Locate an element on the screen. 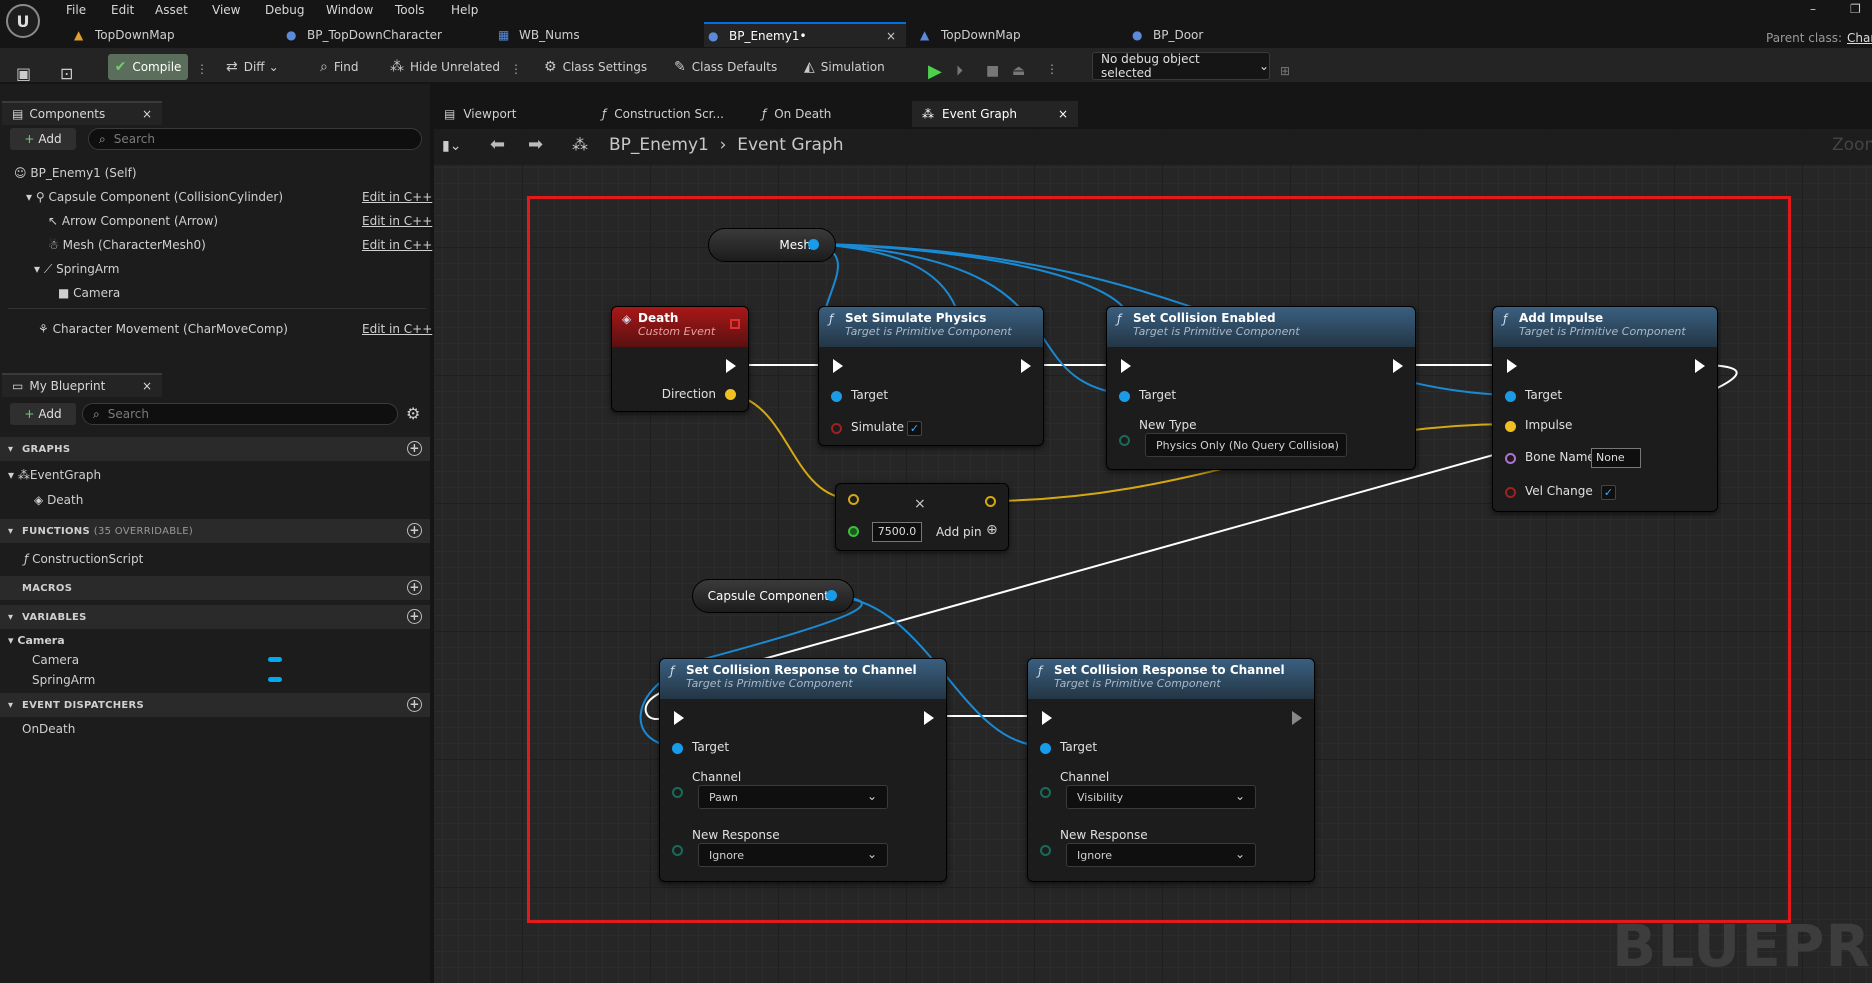 This screenshot has height=983, width=1872. add-macro-icon: + is located at coordinates (414, 587).